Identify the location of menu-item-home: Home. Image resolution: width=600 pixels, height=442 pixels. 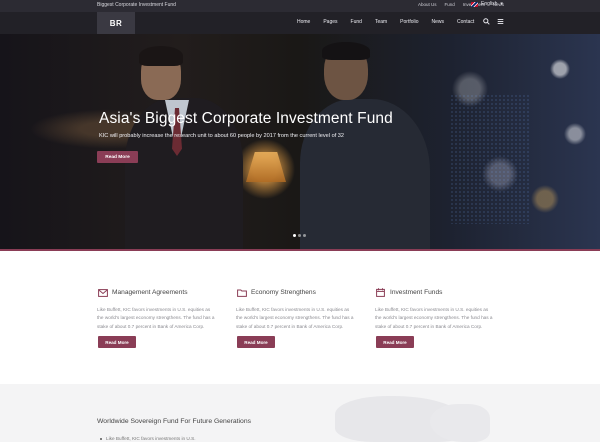
(303, 22).